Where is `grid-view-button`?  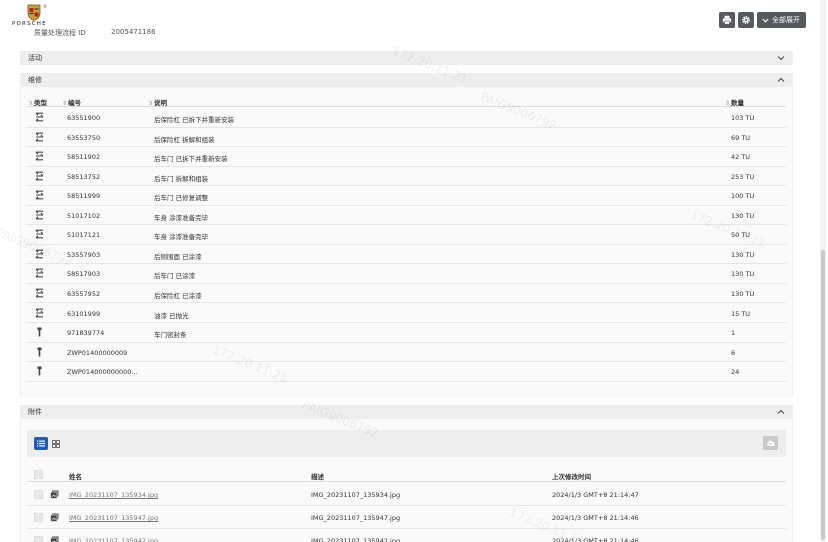
grid-view-button is located at coordinates (56, 443).